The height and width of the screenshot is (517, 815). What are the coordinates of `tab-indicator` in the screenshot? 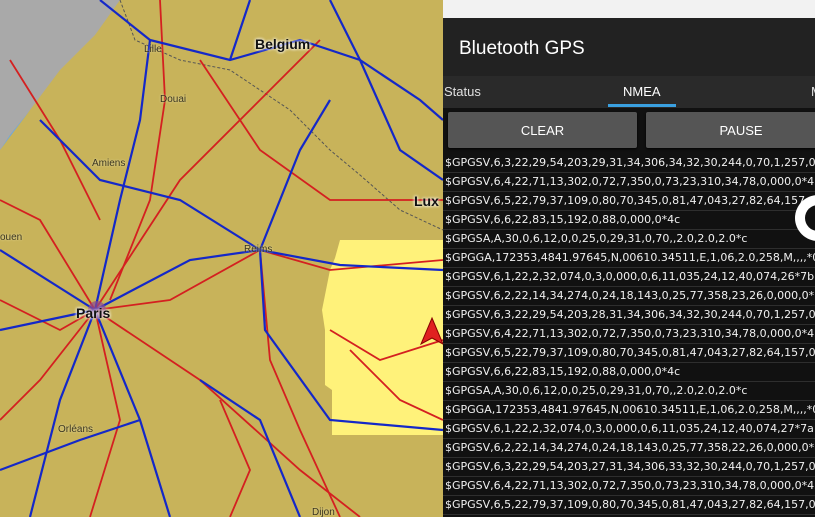 It's located at (642, 105).